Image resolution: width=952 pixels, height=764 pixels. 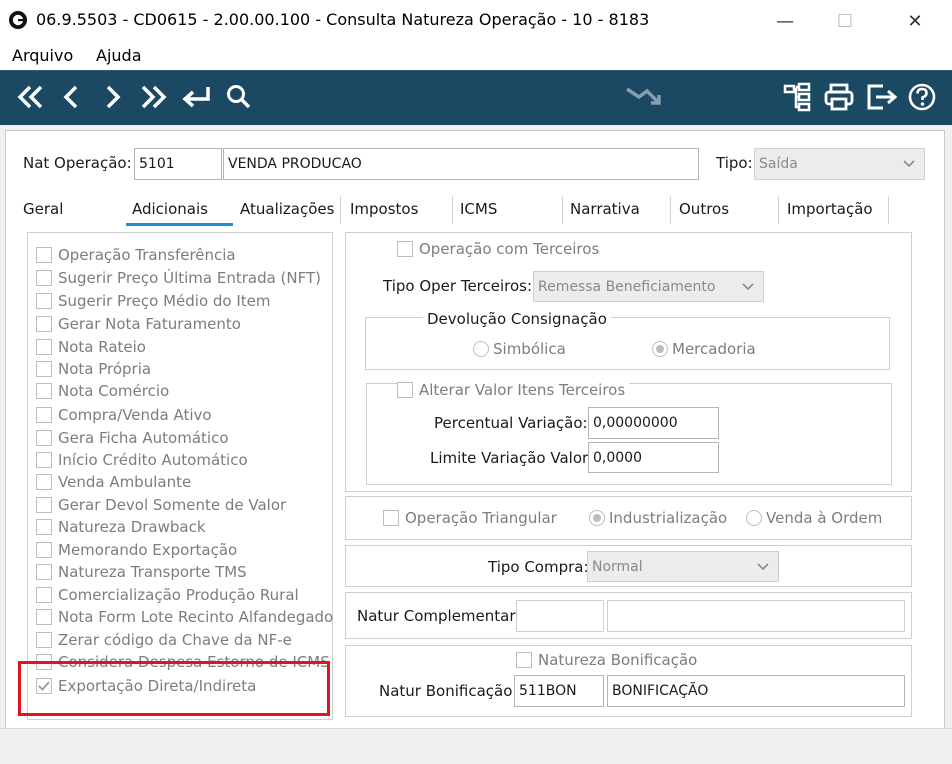 I want to click on percentual-variacao-label: Percentual Variação:, so click(x=511, y=423).